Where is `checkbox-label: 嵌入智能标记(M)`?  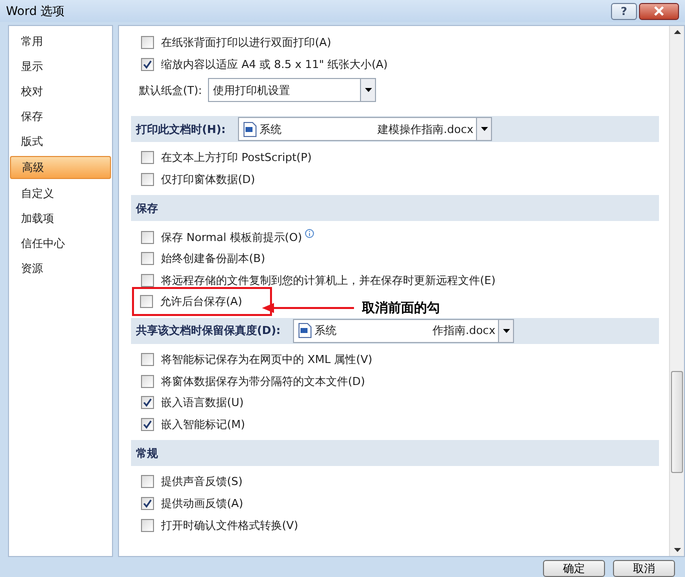 checkbox-label: 嵌入智能标记(M) is located at coordinates (203, 424).